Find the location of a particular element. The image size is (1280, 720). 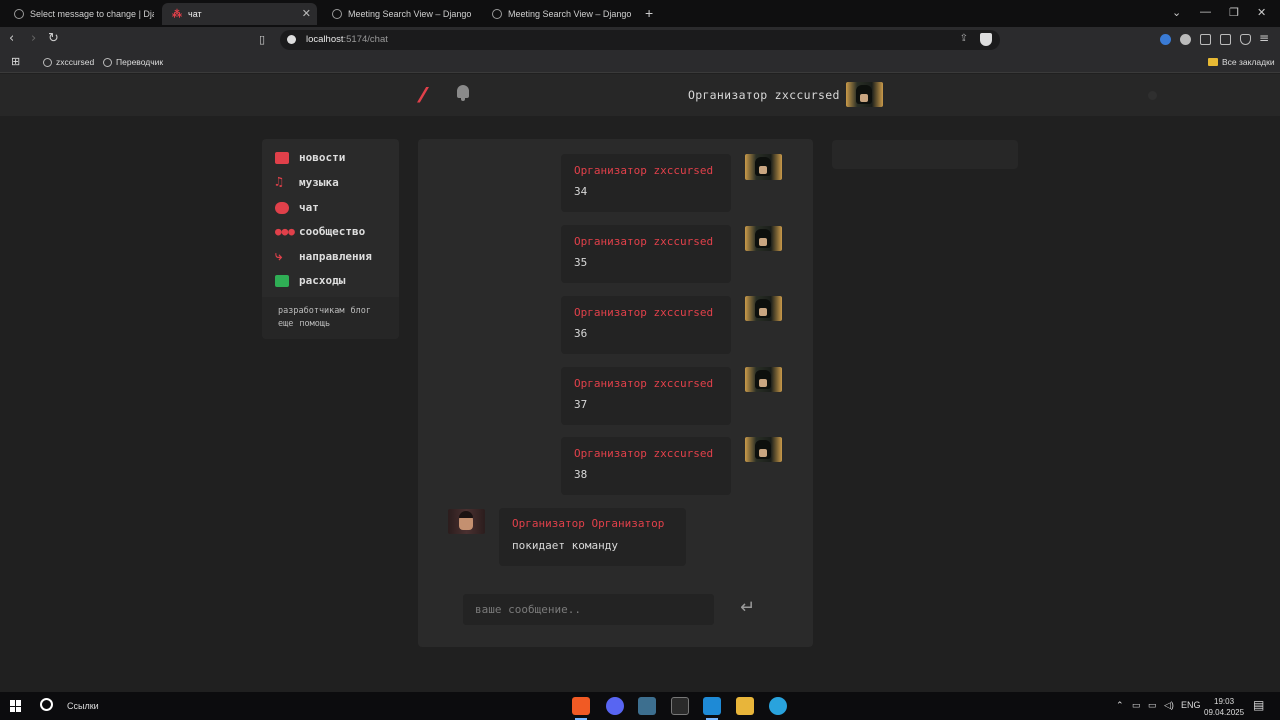

tab-meeting-search-2: Meeting Search View – Django REST is located at coordinates (558, 14).